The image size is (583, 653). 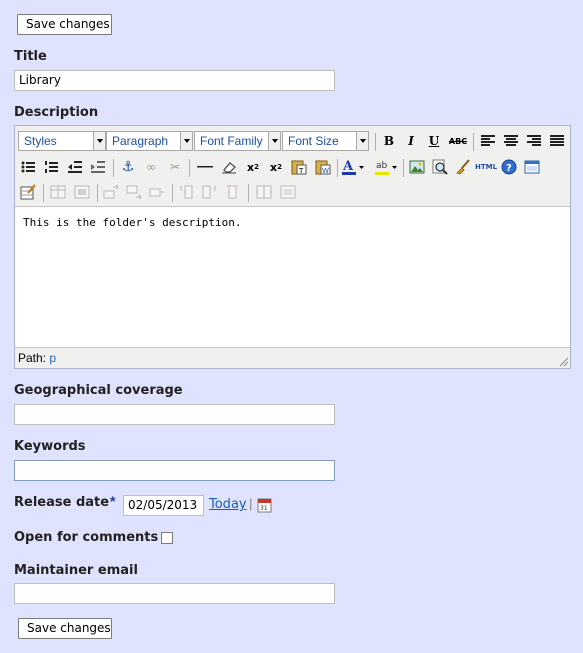 I want to click on maintainer-email-label: Maintainer email, so click(x=76, y=570).